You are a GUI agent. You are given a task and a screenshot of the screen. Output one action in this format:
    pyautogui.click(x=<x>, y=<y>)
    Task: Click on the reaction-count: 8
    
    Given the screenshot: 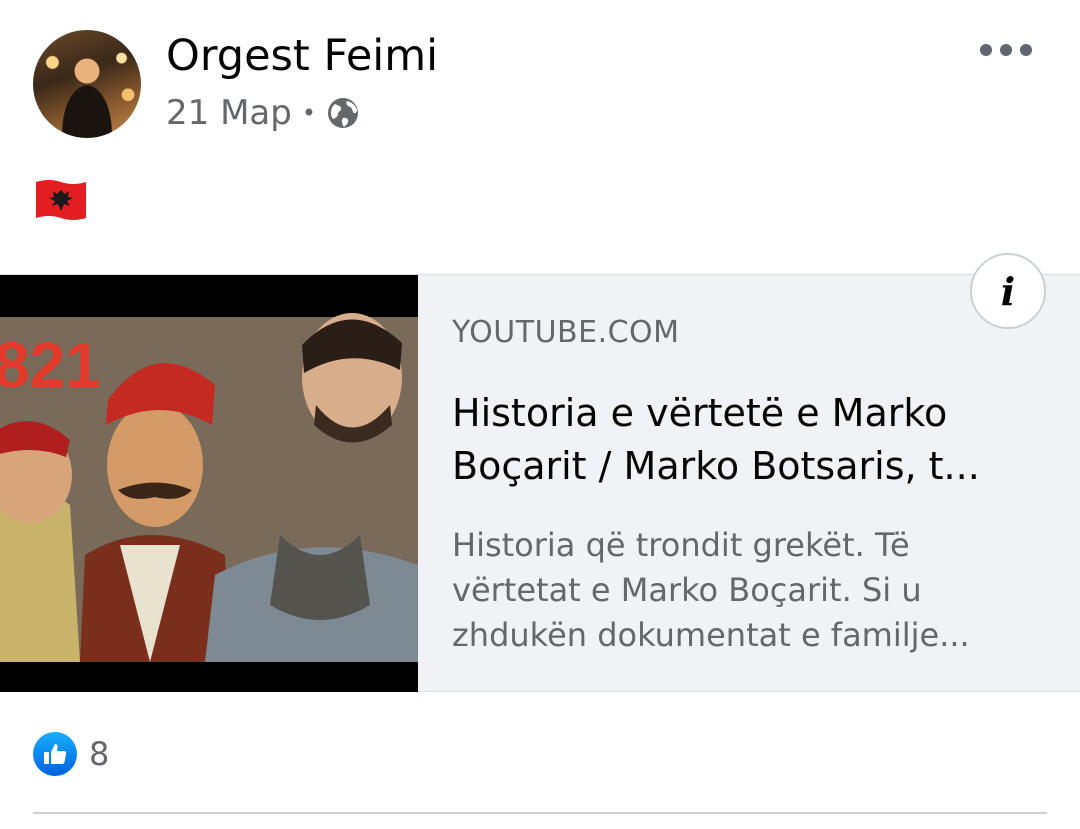 What is the action you would take?
    pyautogui.click(x=99, y=754)
    